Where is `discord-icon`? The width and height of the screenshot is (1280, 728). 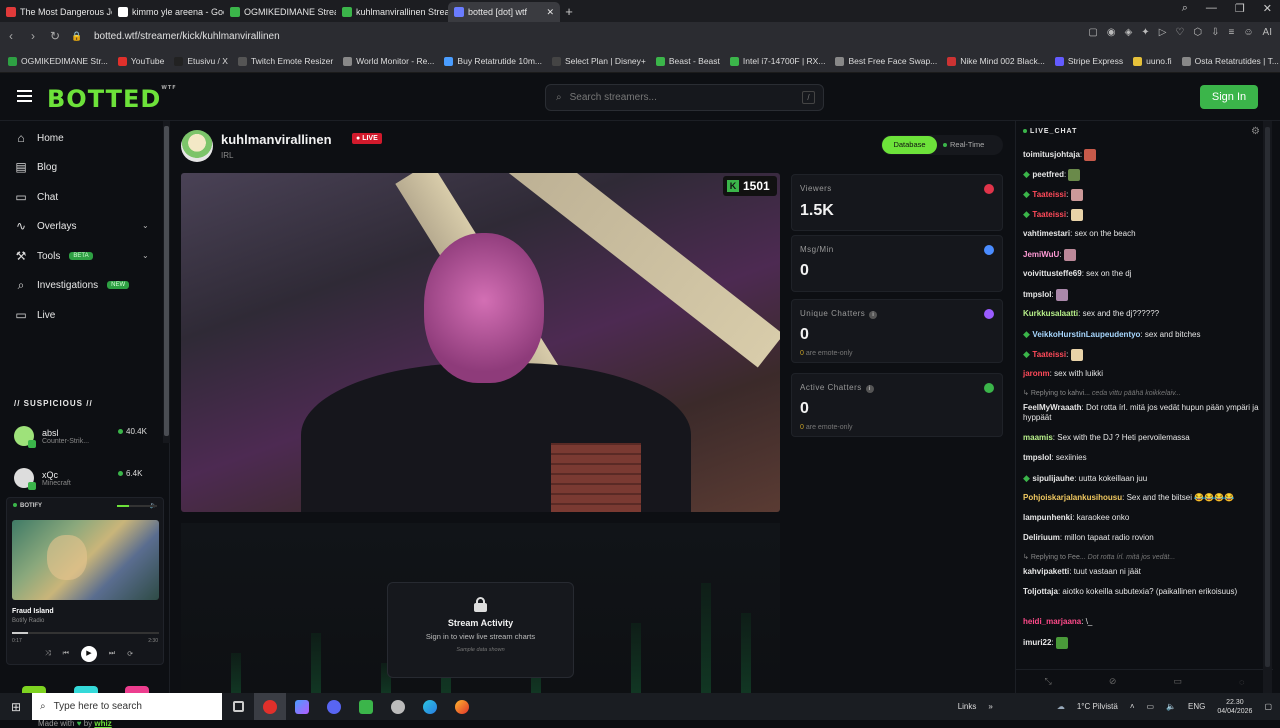
discord-icon is located at coordinates (334, 706).